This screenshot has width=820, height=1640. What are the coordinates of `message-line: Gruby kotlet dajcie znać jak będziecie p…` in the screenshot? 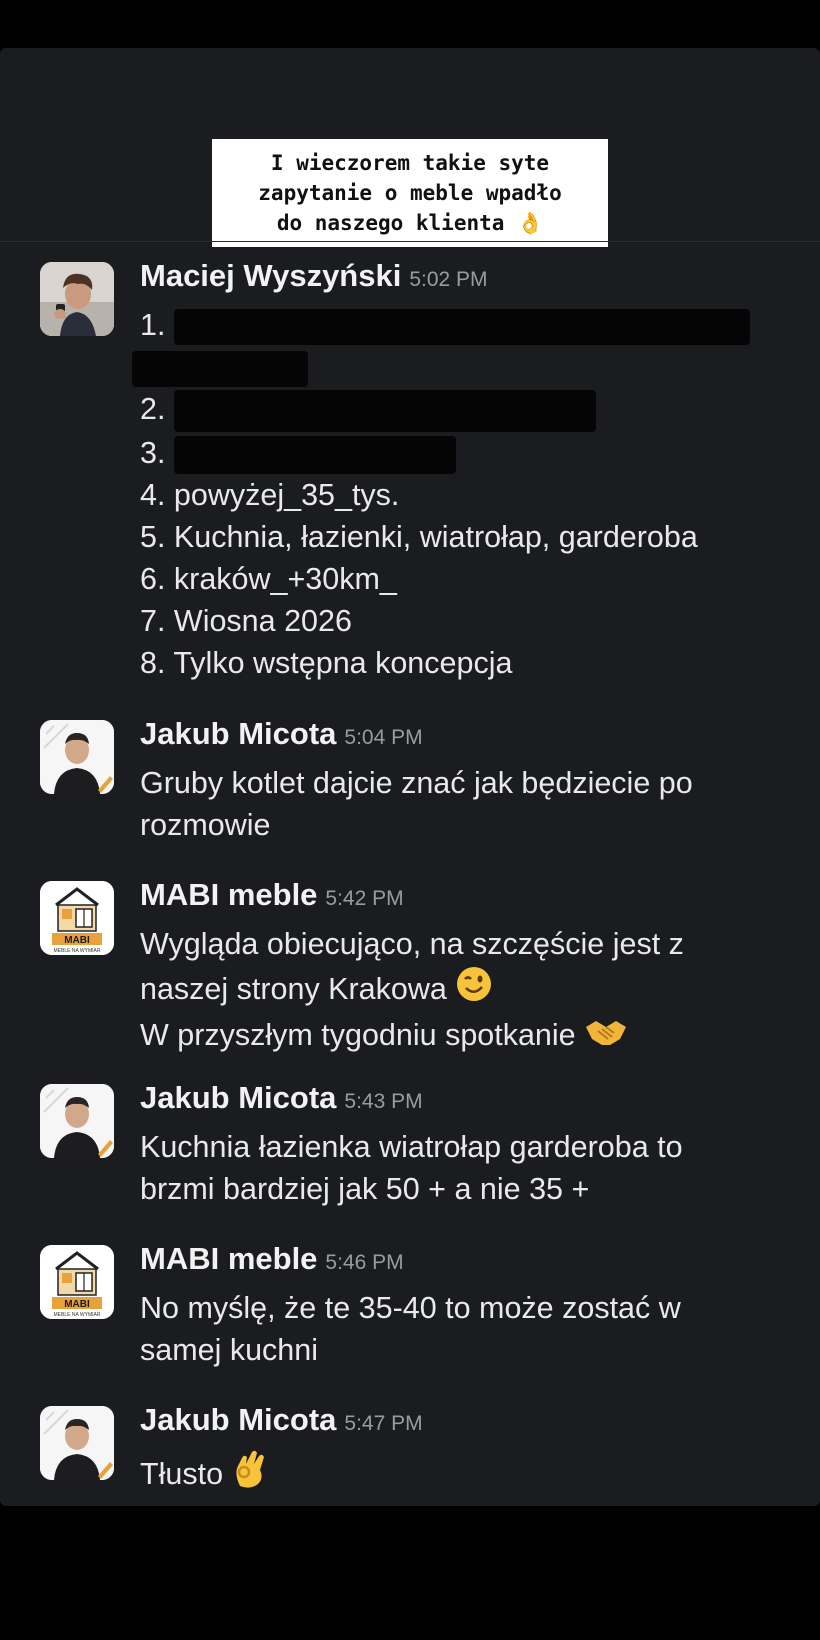 It's located at (416, 783).